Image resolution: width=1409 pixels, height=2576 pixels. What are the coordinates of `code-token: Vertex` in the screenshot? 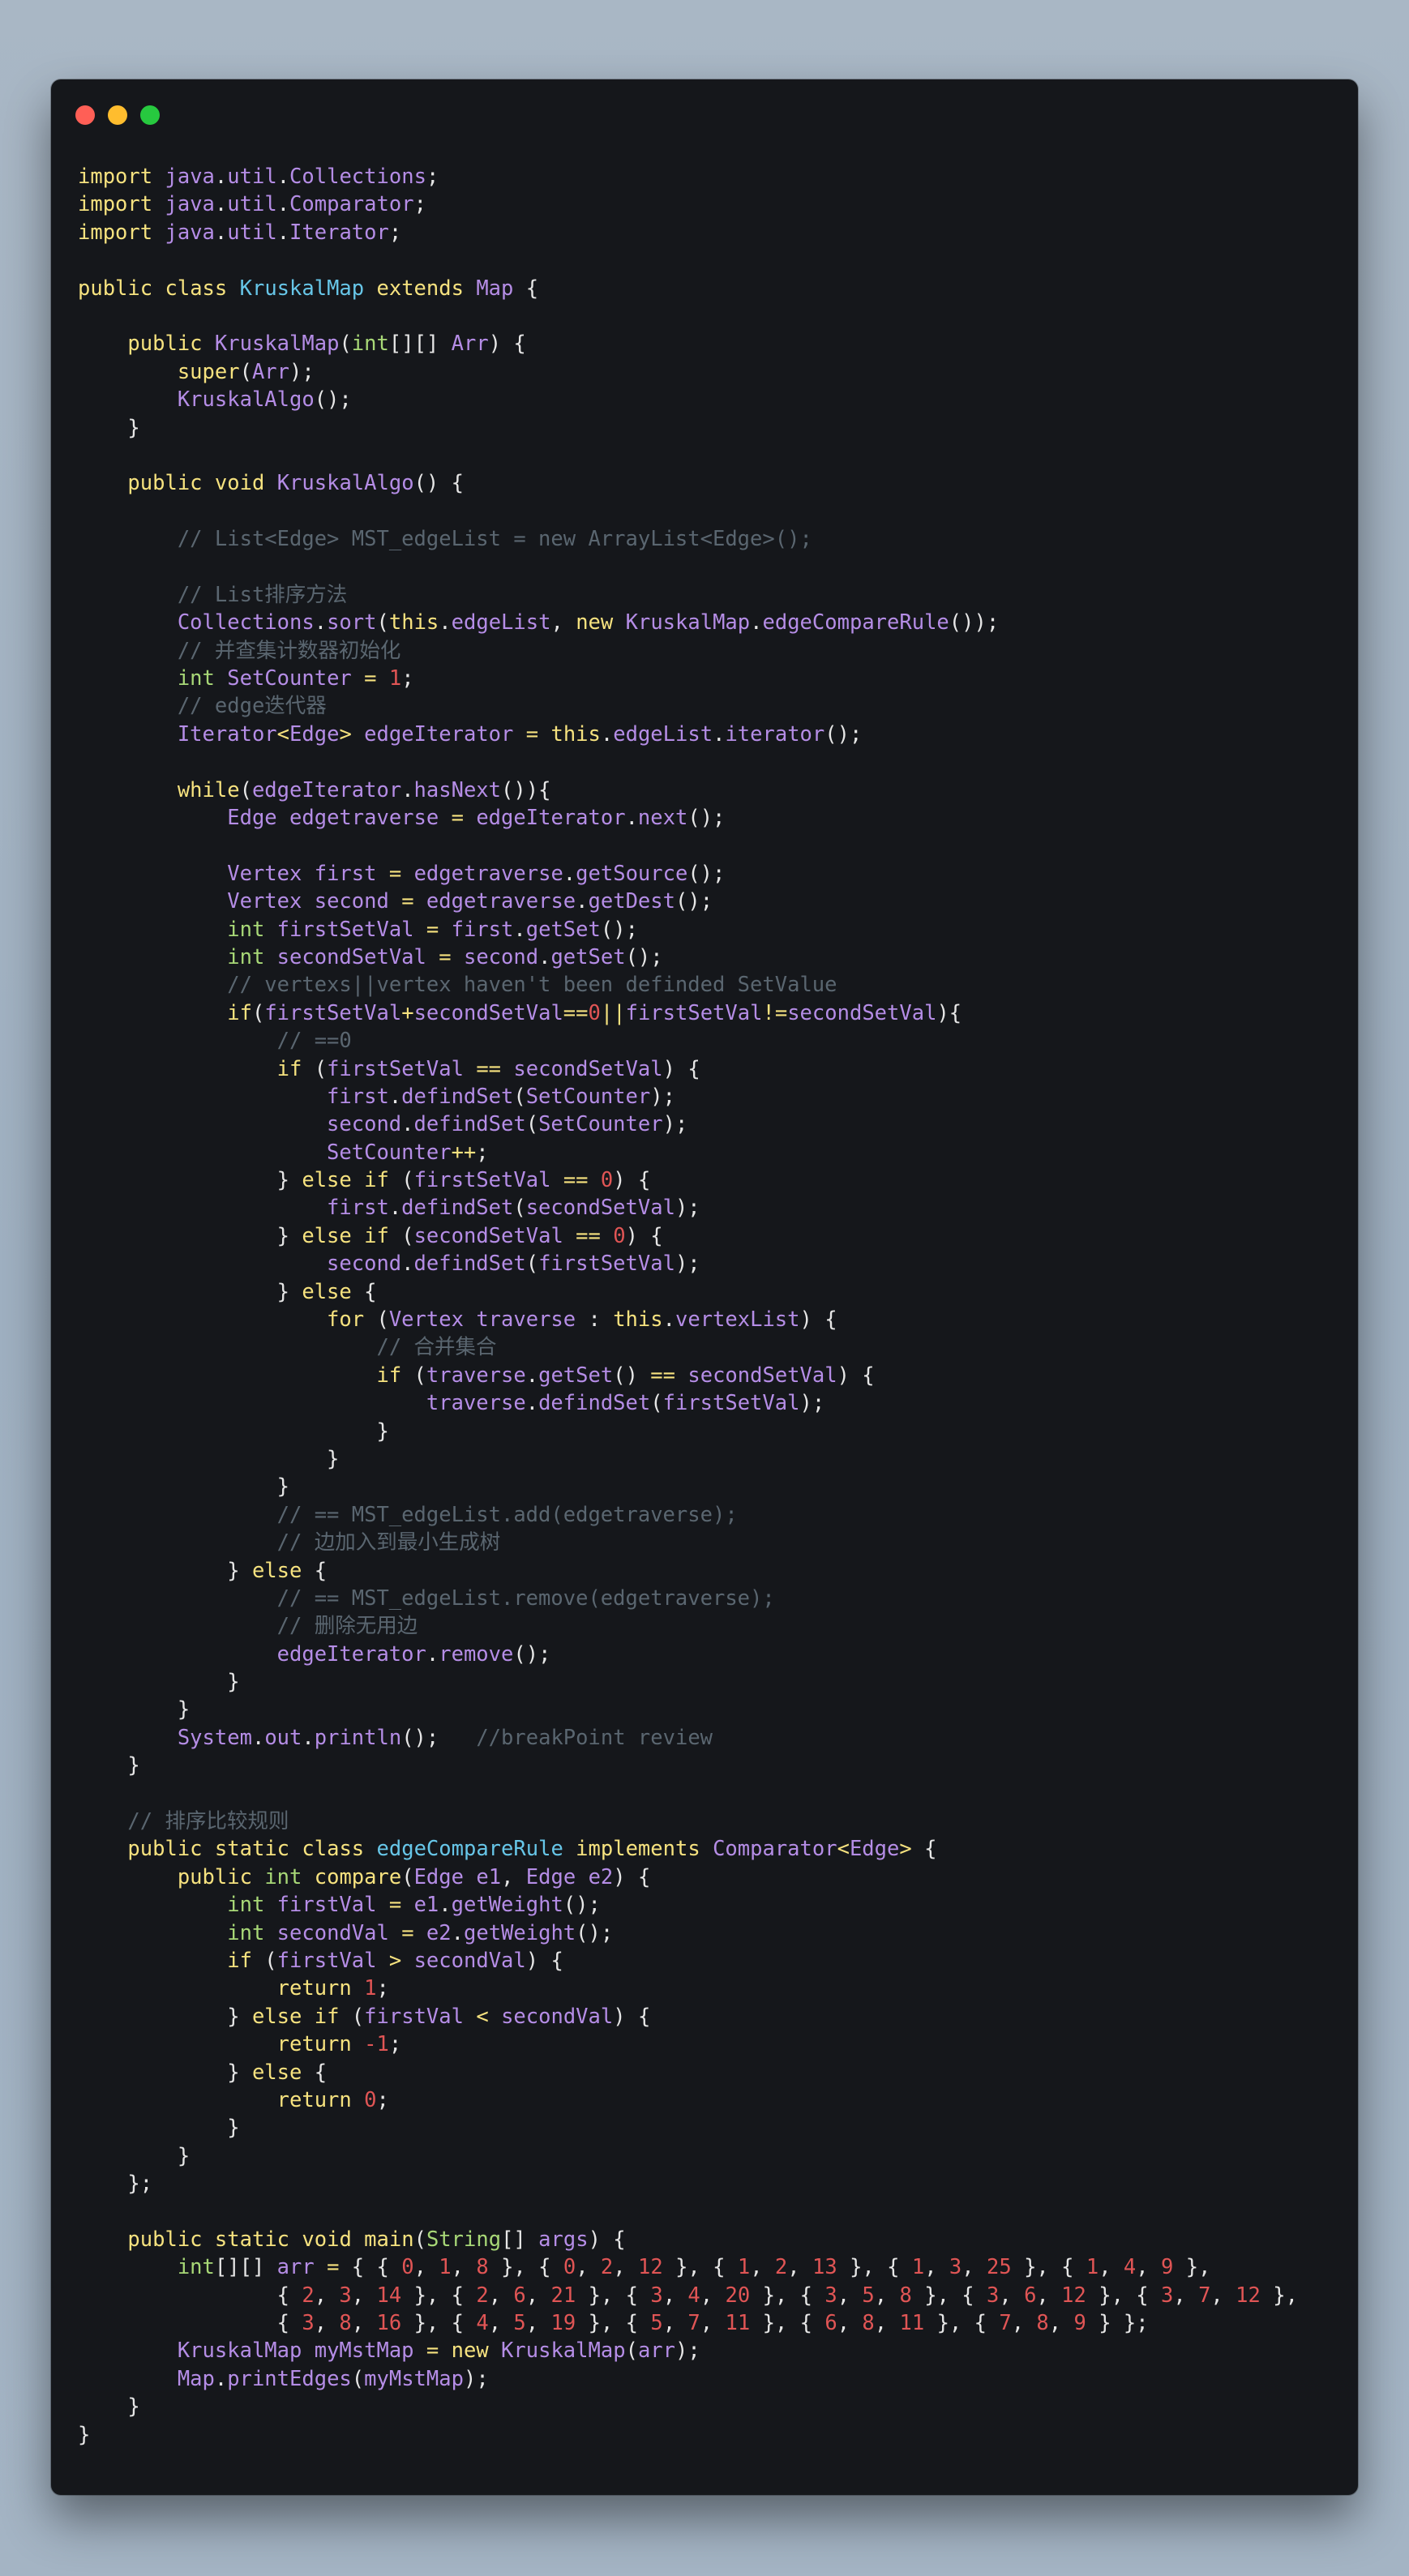 It's located at (264, 873).